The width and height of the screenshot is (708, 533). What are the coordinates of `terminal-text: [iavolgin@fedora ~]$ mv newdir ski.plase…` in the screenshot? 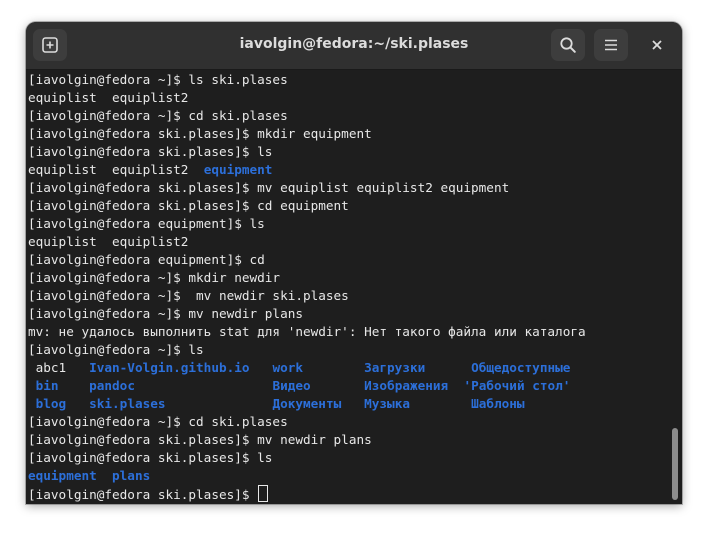 It's located at (188, 295).